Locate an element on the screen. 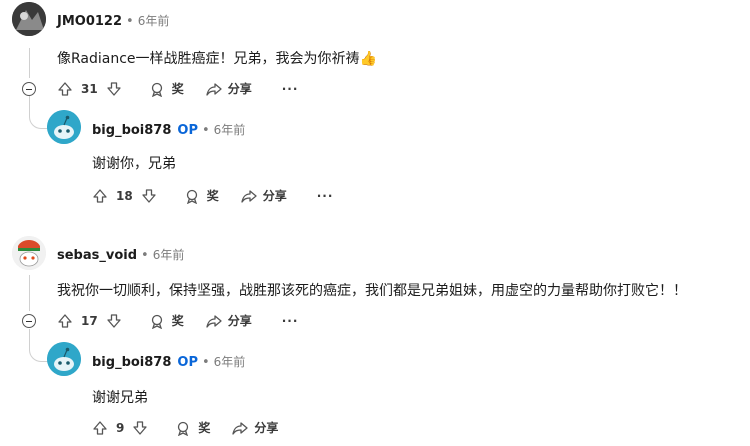  vote-group: 31 is located at coordinates (89, 89).